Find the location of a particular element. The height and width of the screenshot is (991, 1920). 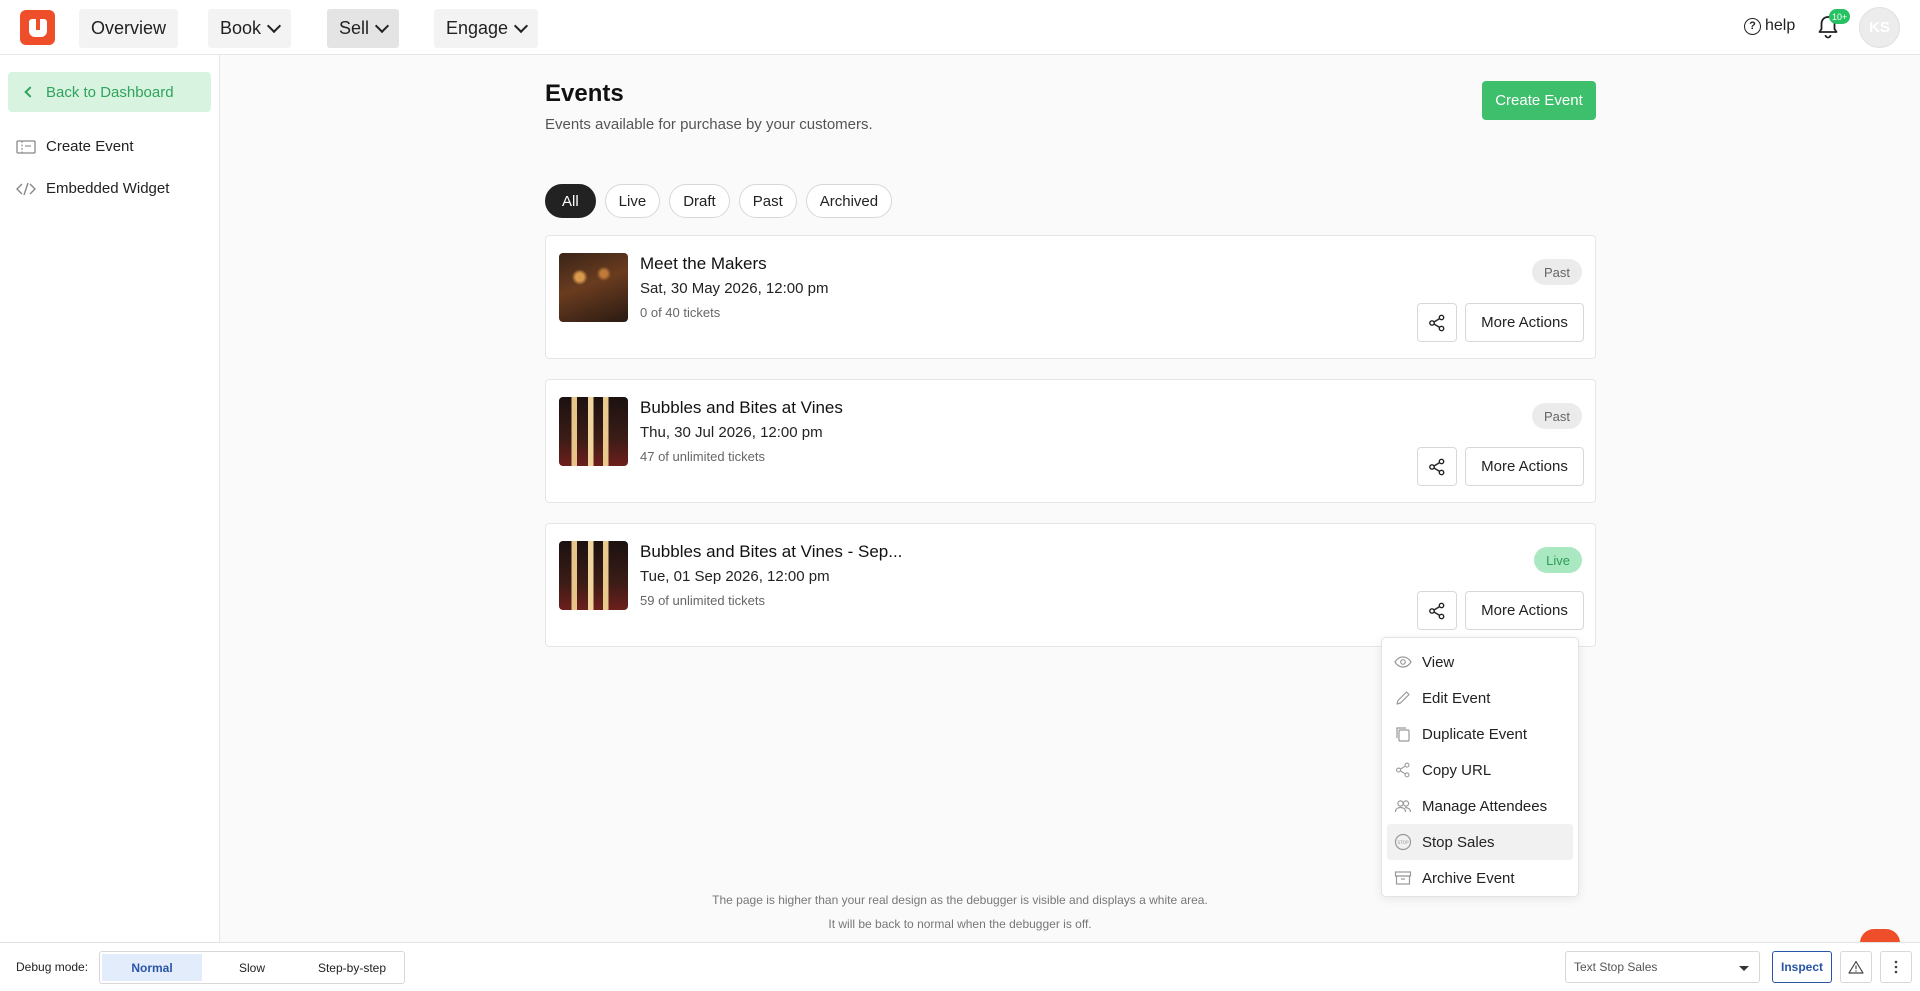

avatar: KS is located at coordinates (1879, 27).